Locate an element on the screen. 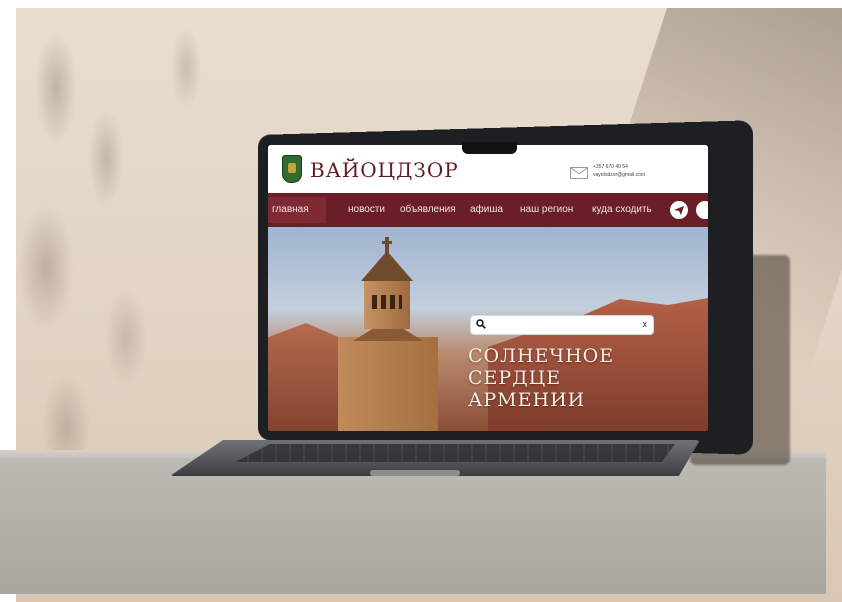  site-logo-text: ВАЙОЦДЗОР is located at coordinates (384, 170).